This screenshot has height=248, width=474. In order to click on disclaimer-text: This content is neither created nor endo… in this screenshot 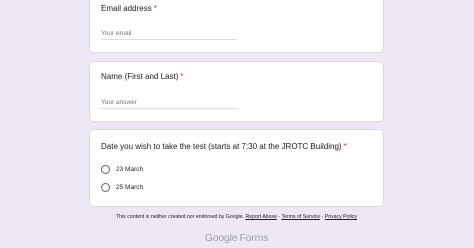, I will do `click(180, 217)`.